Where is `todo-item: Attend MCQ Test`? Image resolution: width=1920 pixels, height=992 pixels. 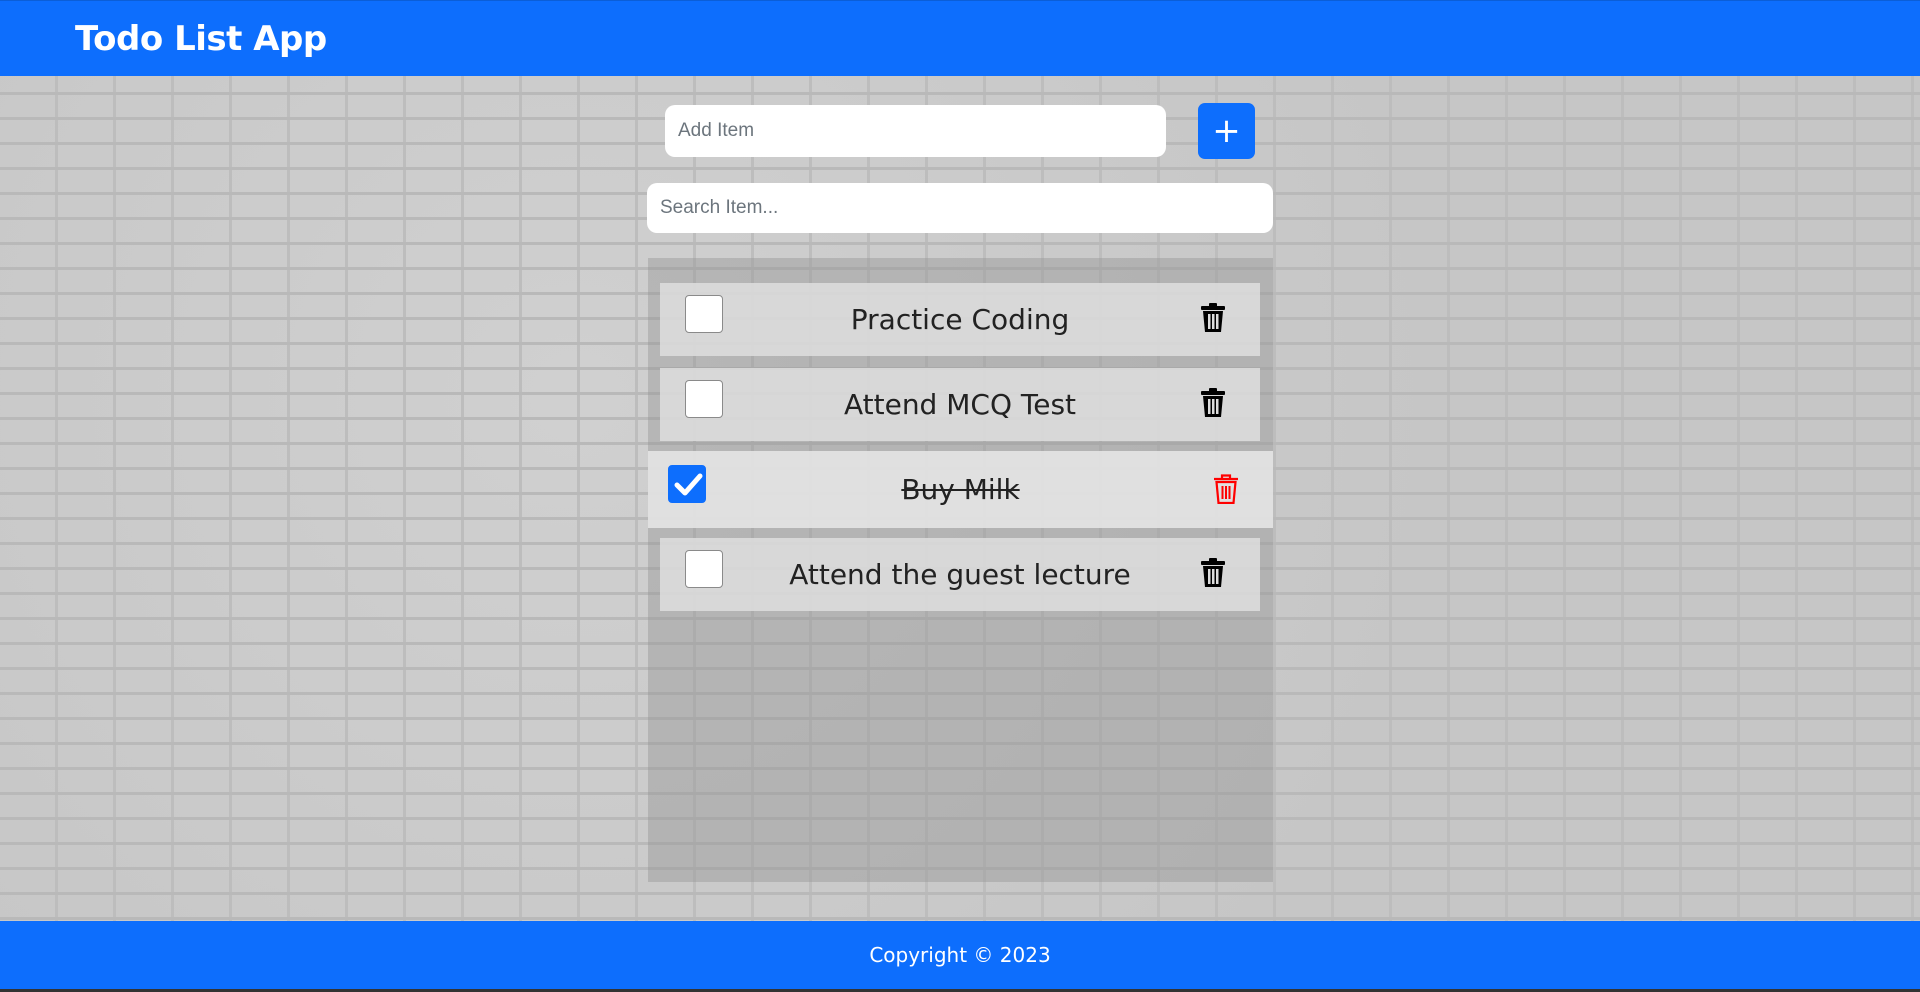
todo-item: Attend MCQ Test is located at coordinates (960, 404).